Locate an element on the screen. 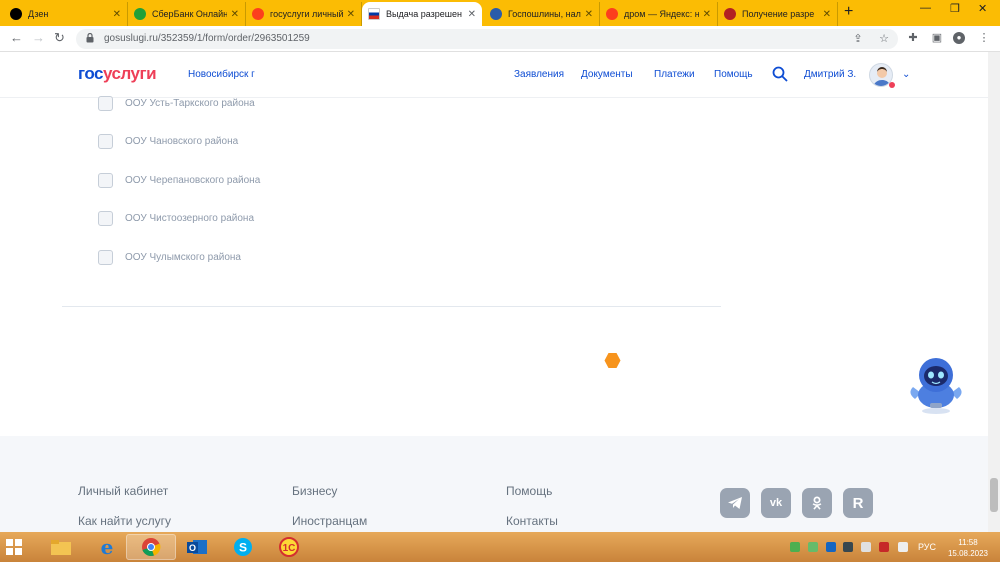 This screenshot has width=1000, height=562. site-favicon-icon is located at coordinates (730, 14).